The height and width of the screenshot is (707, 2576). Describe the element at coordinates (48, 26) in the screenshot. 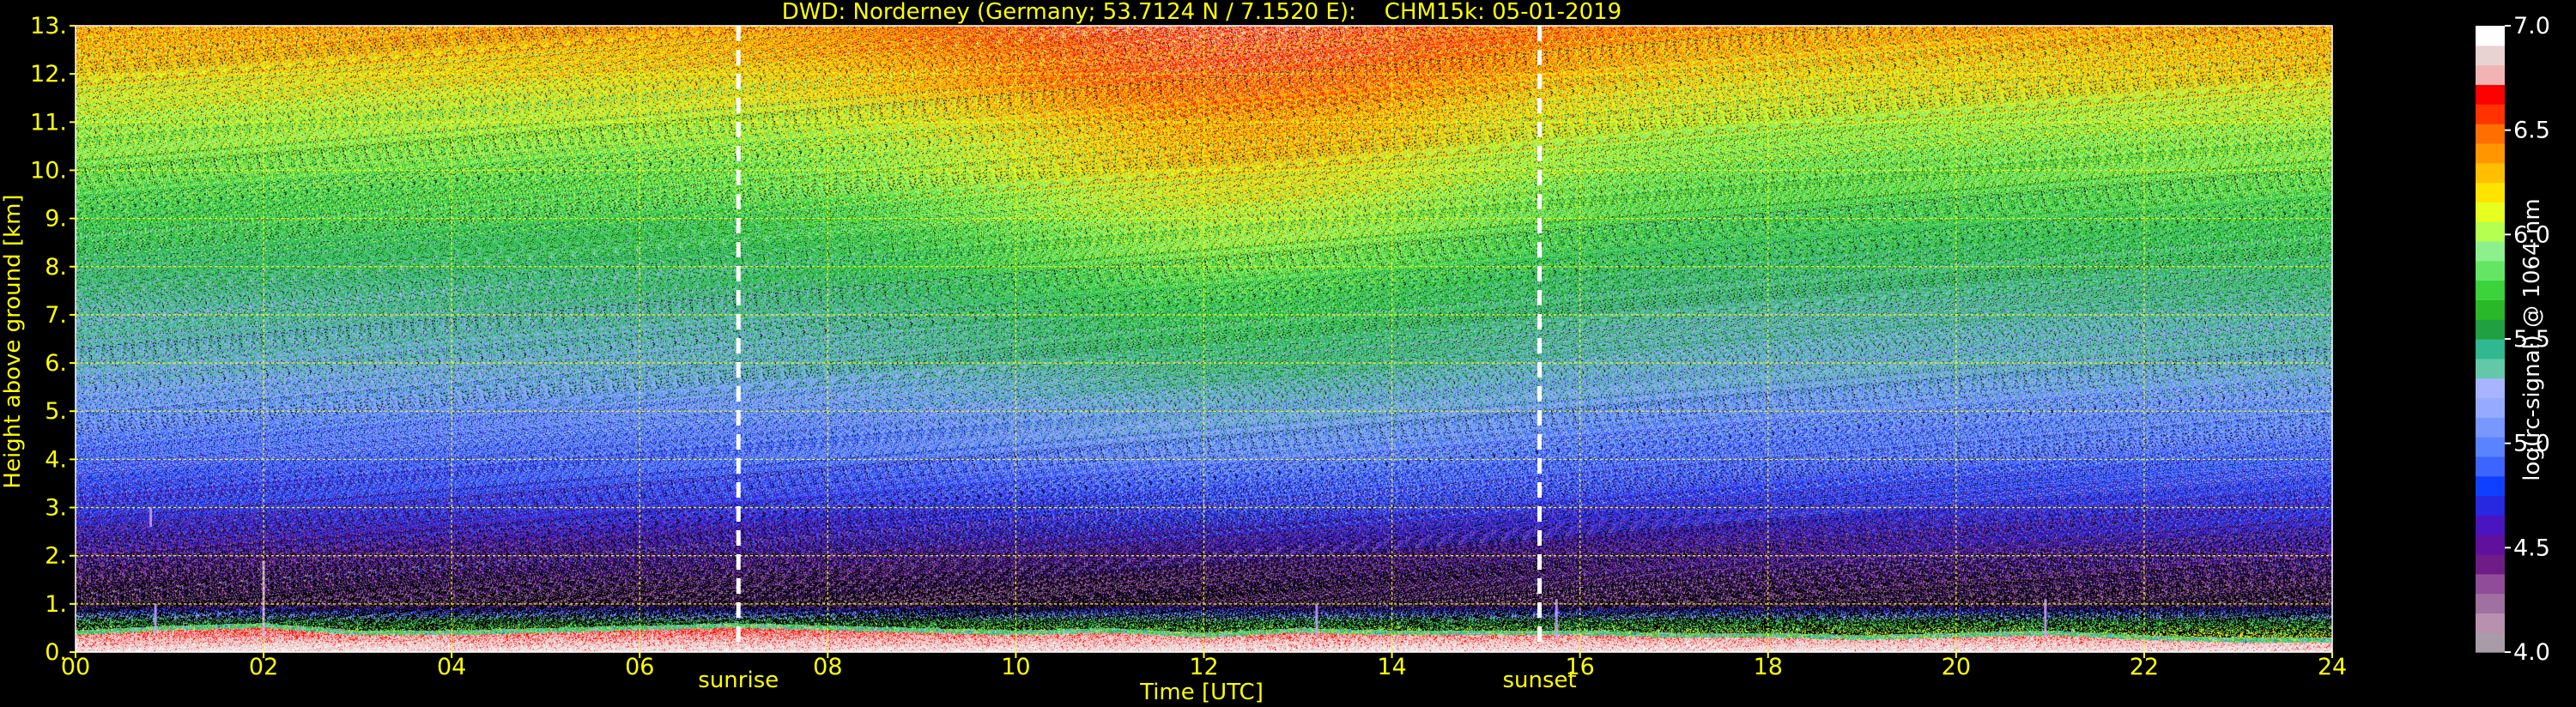

I see `y-tick-label-13: 13.` at that location.